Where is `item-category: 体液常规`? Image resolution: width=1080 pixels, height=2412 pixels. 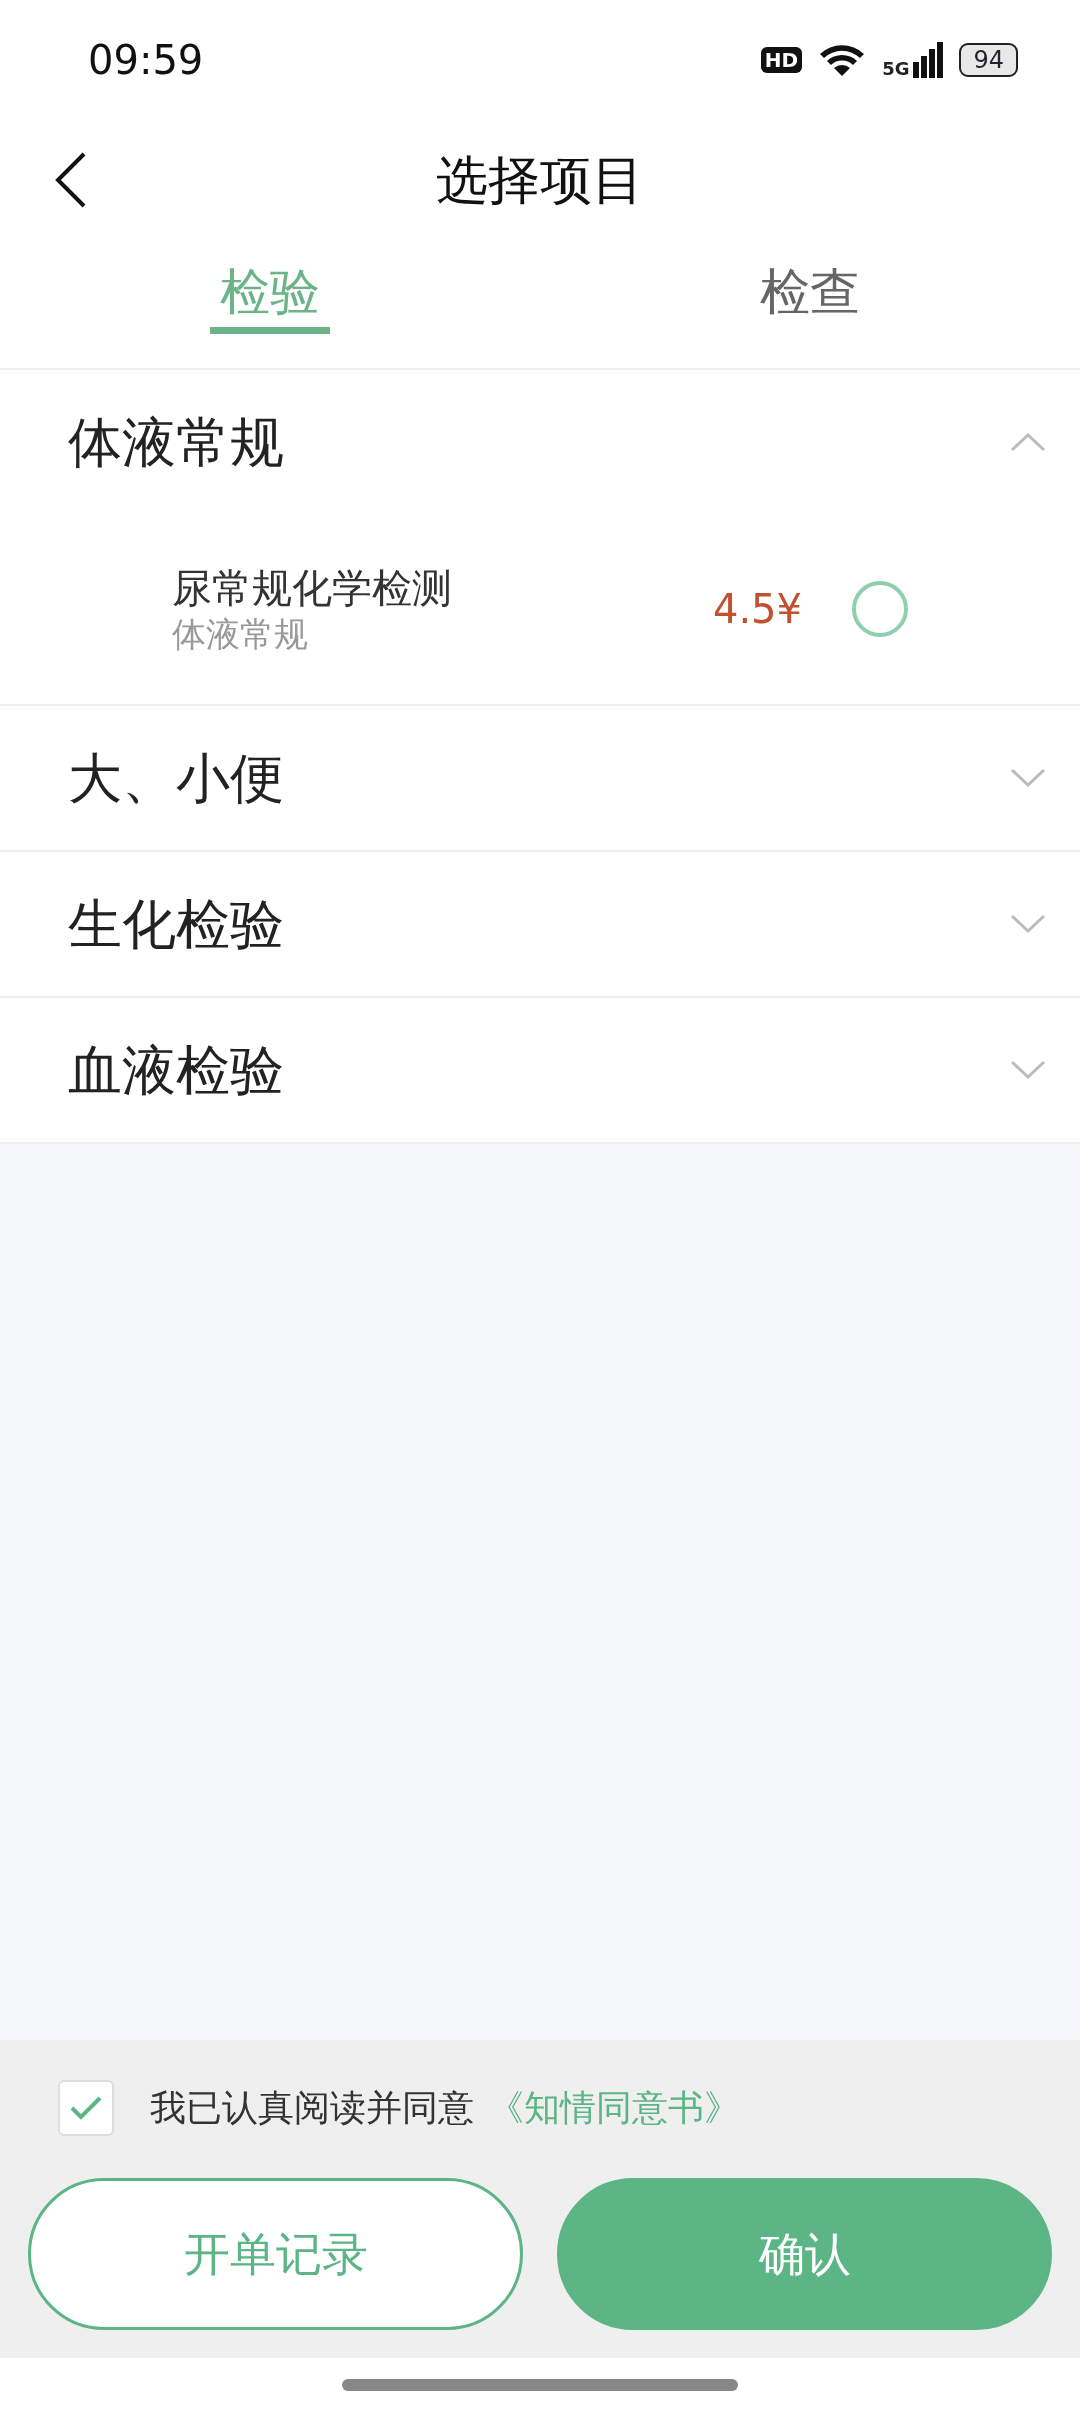
item-category: 体液常规 is located at coordinates (240, 634).